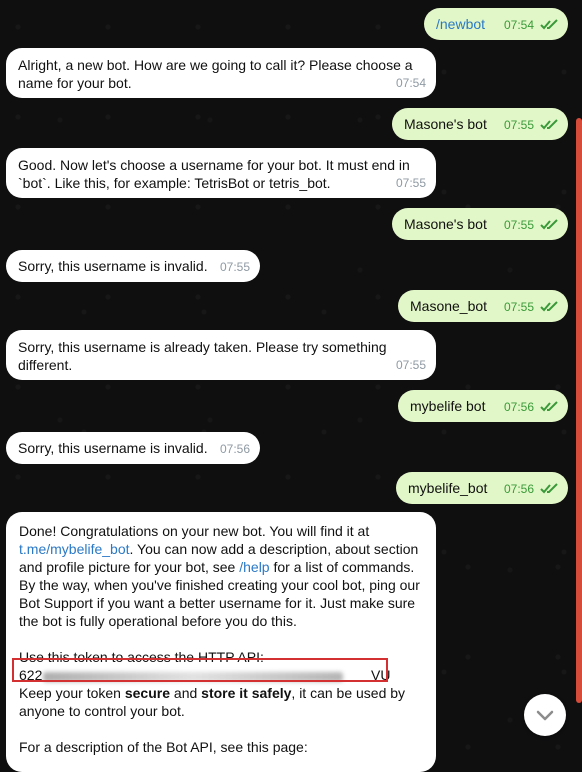 The image size is (582, 772). I want to click on message-text: mybelife bot, so click(448, 406).